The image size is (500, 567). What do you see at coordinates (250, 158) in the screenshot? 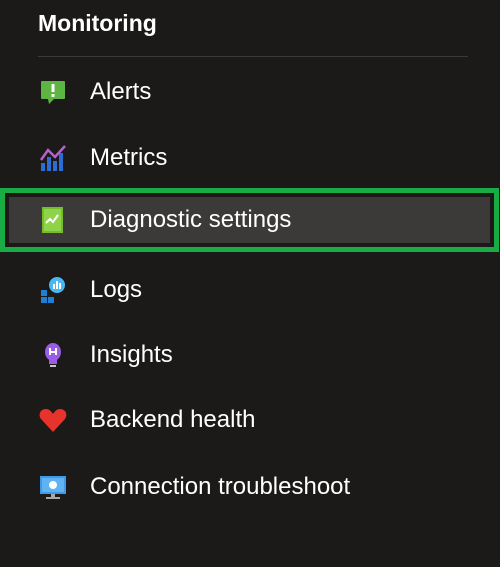
I see `nav-item-metrics: Metrics` at bounding box center [250, 158].